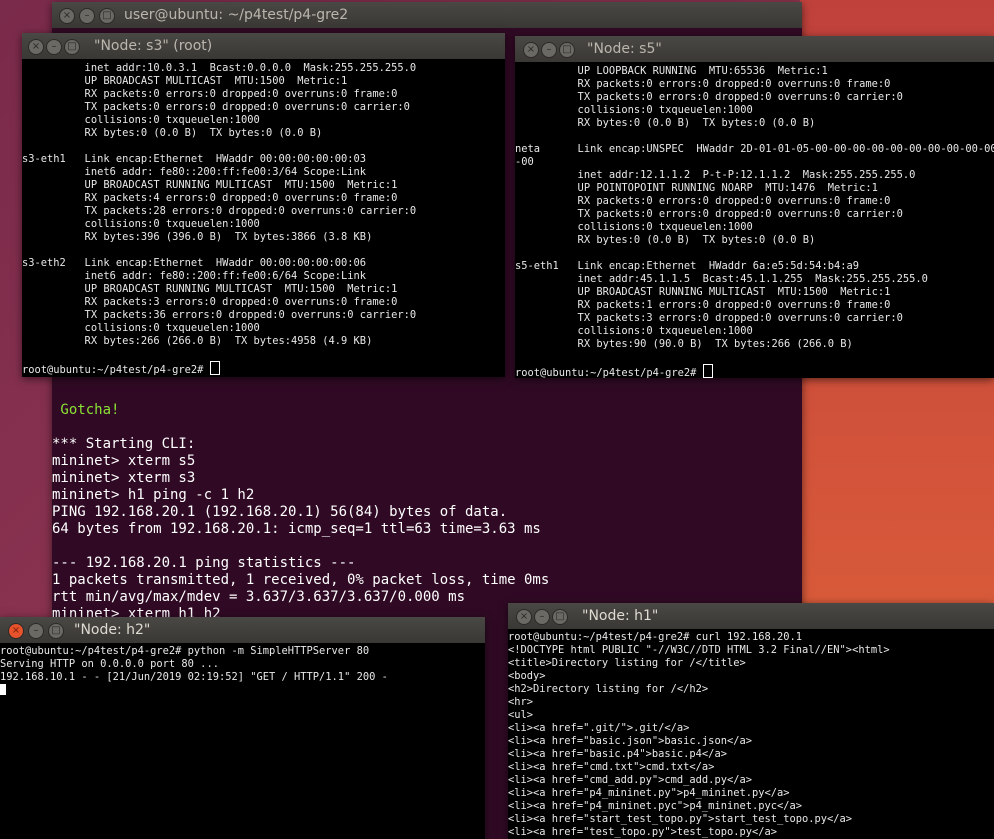  What do you see at coordinates (86, 410) in the screenshot?
I see `terminal-line-text: Gotcha!` at bounding box center [86, 410].